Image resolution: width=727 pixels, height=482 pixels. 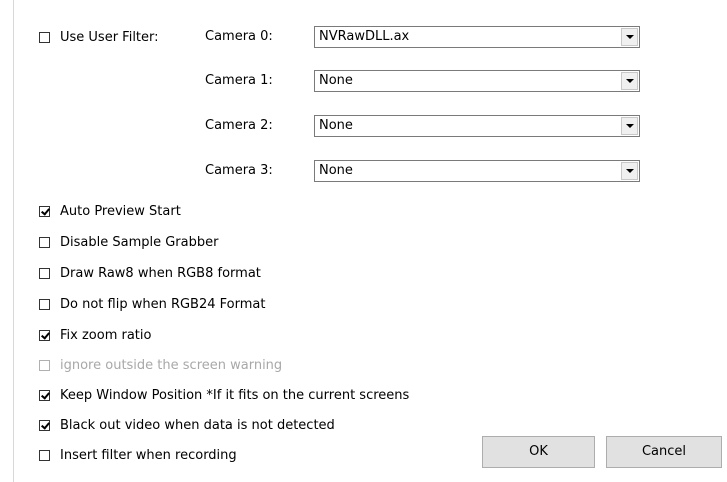 I want to click on option-auto-preview-start: Auto Preview Start, so click(x=110, y=211).